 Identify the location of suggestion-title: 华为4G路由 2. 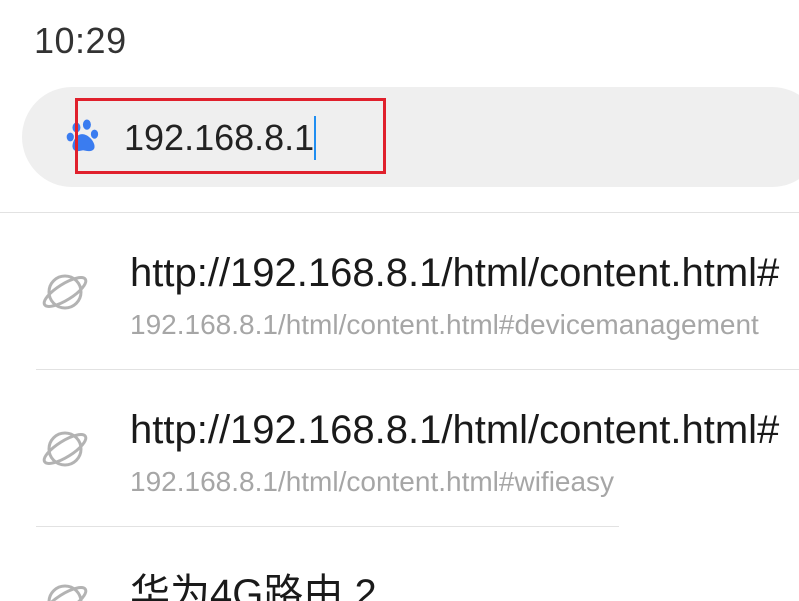
(253, 586).